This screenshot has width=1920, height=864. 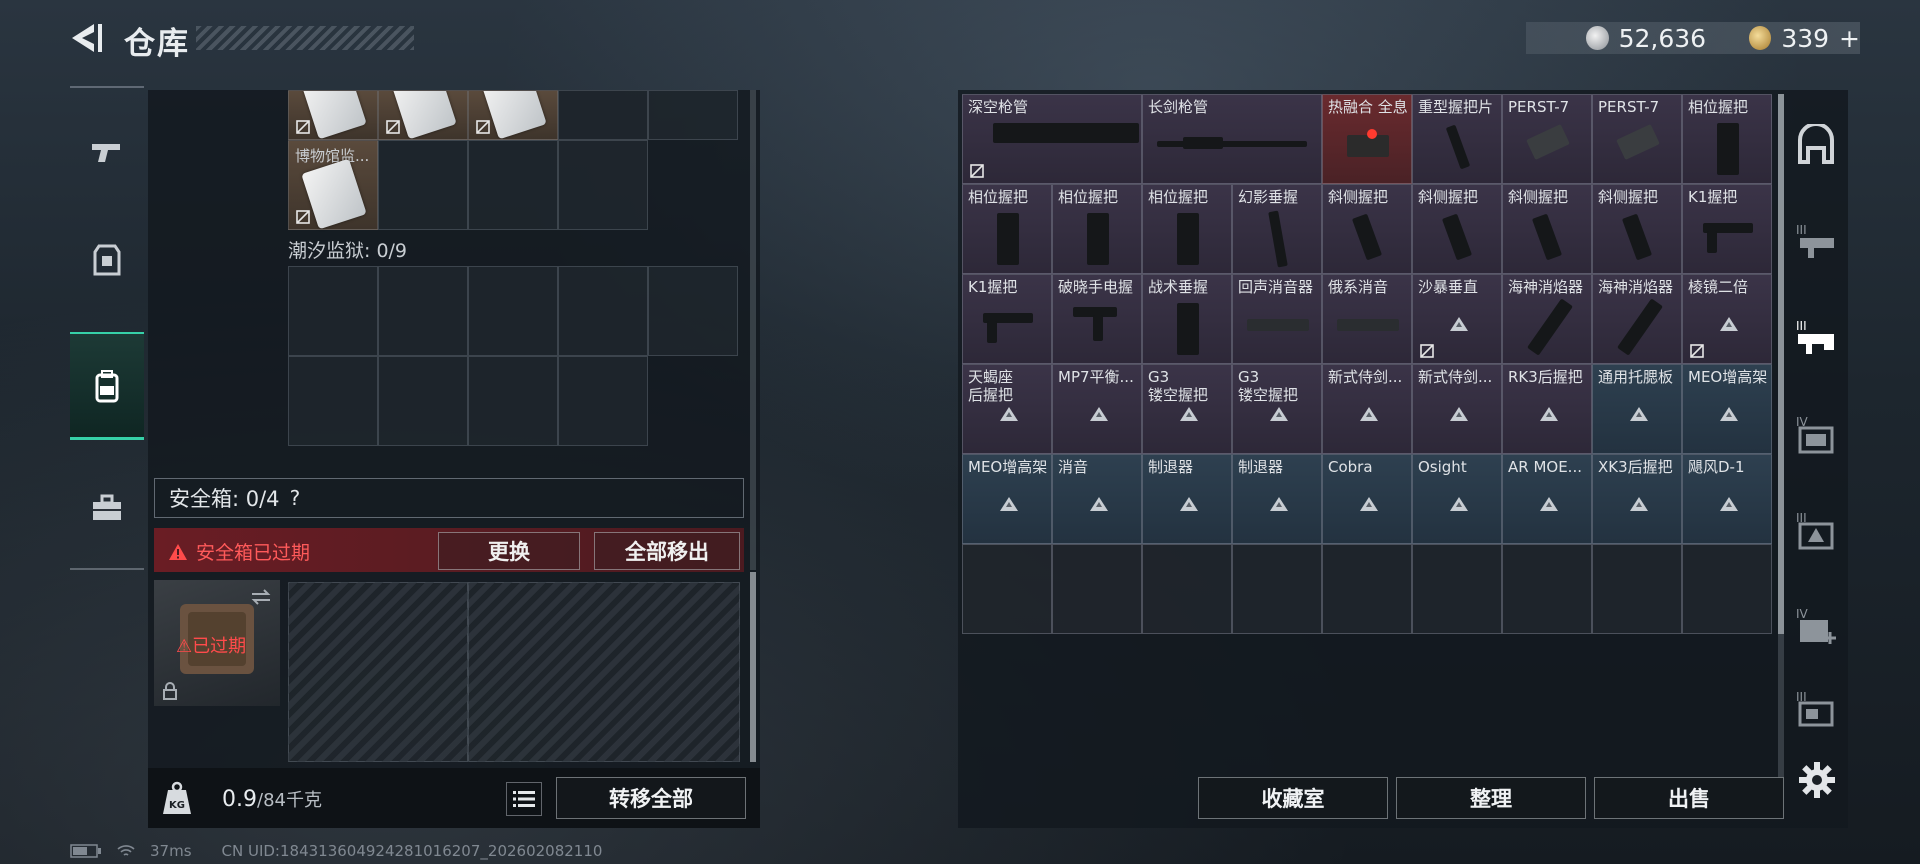 I want to click on tab-armor, so click(x=107, y=260).